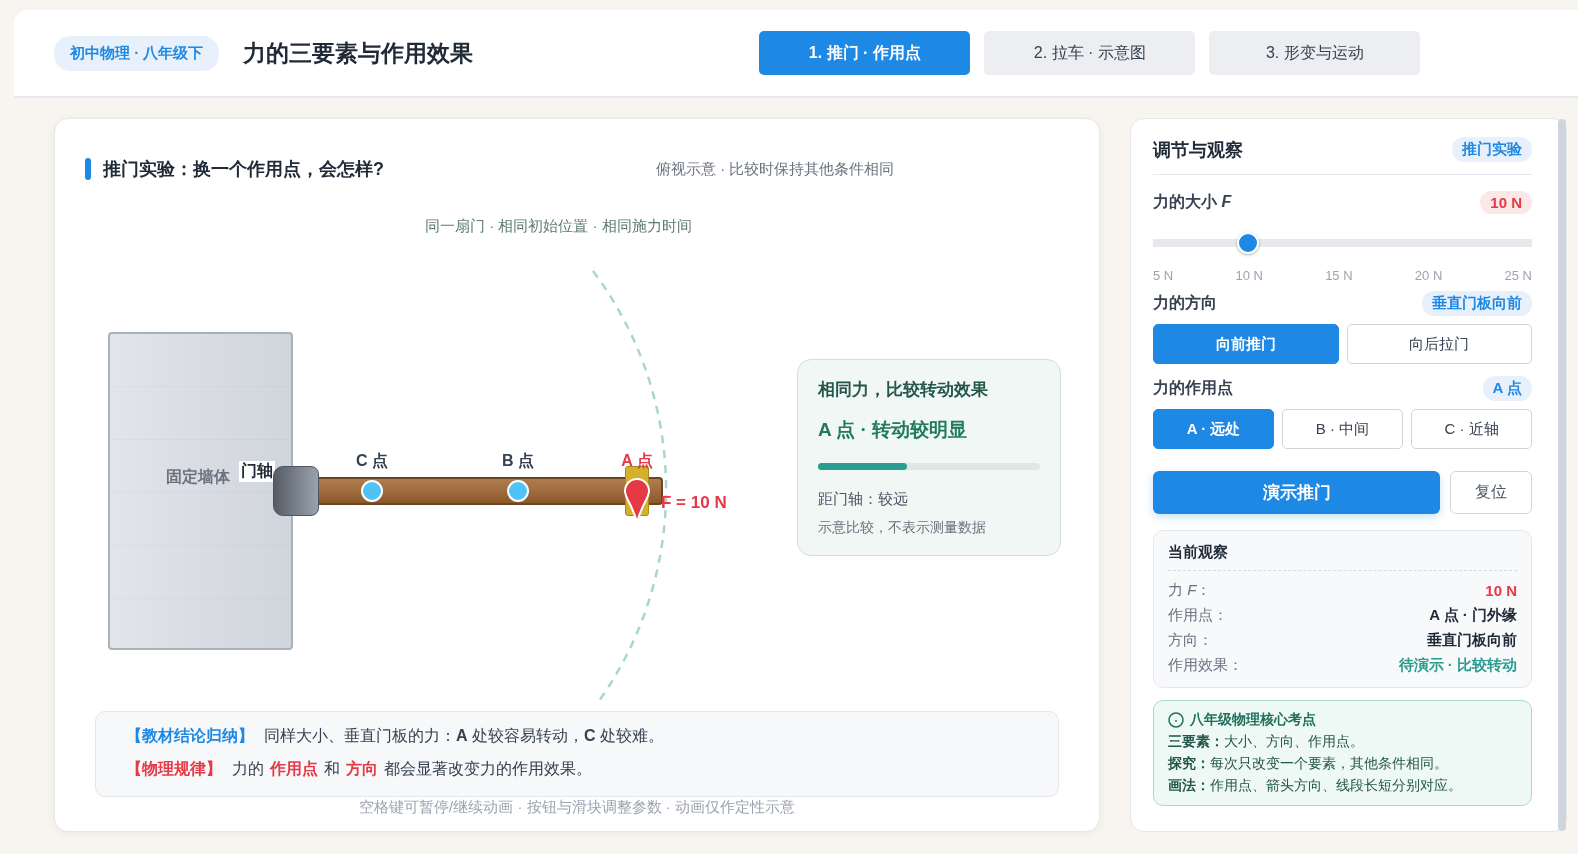  I want to click on tick-label: 5 N, so click(1163, 275).